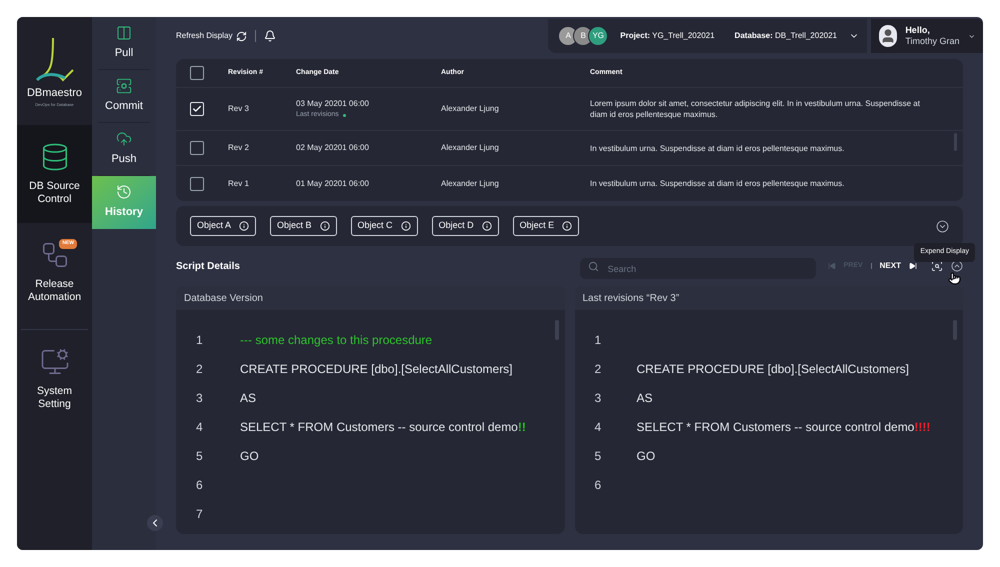  I want to click on last-icon, so click(913, 266).